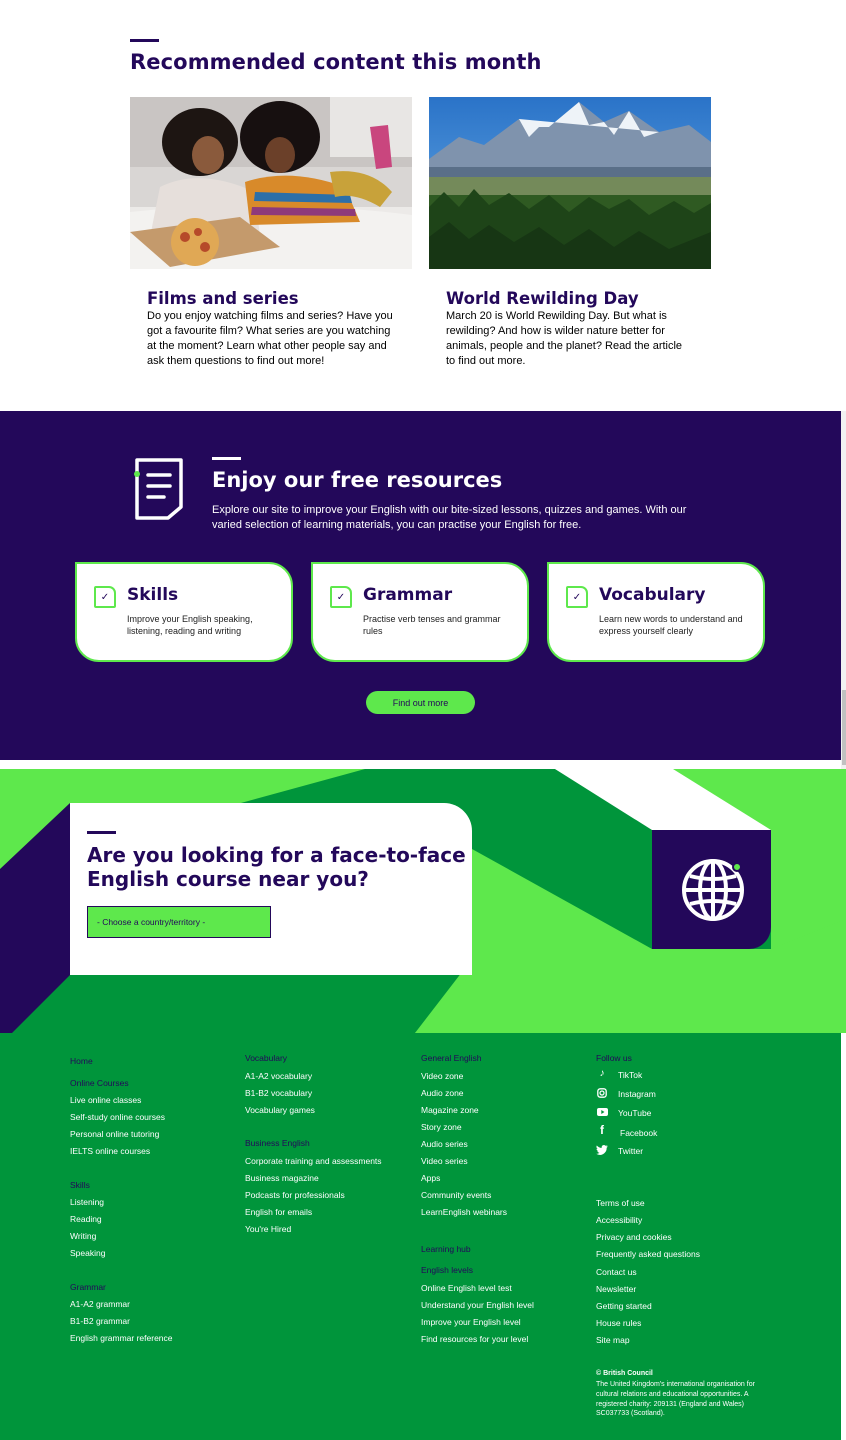 The width and height of the screenshot is (846, 1440). What do you see at coordinates (105, 1100) in the screenshot?
I see `footer-link: Live online classes` at bounding box center [105, 1100].